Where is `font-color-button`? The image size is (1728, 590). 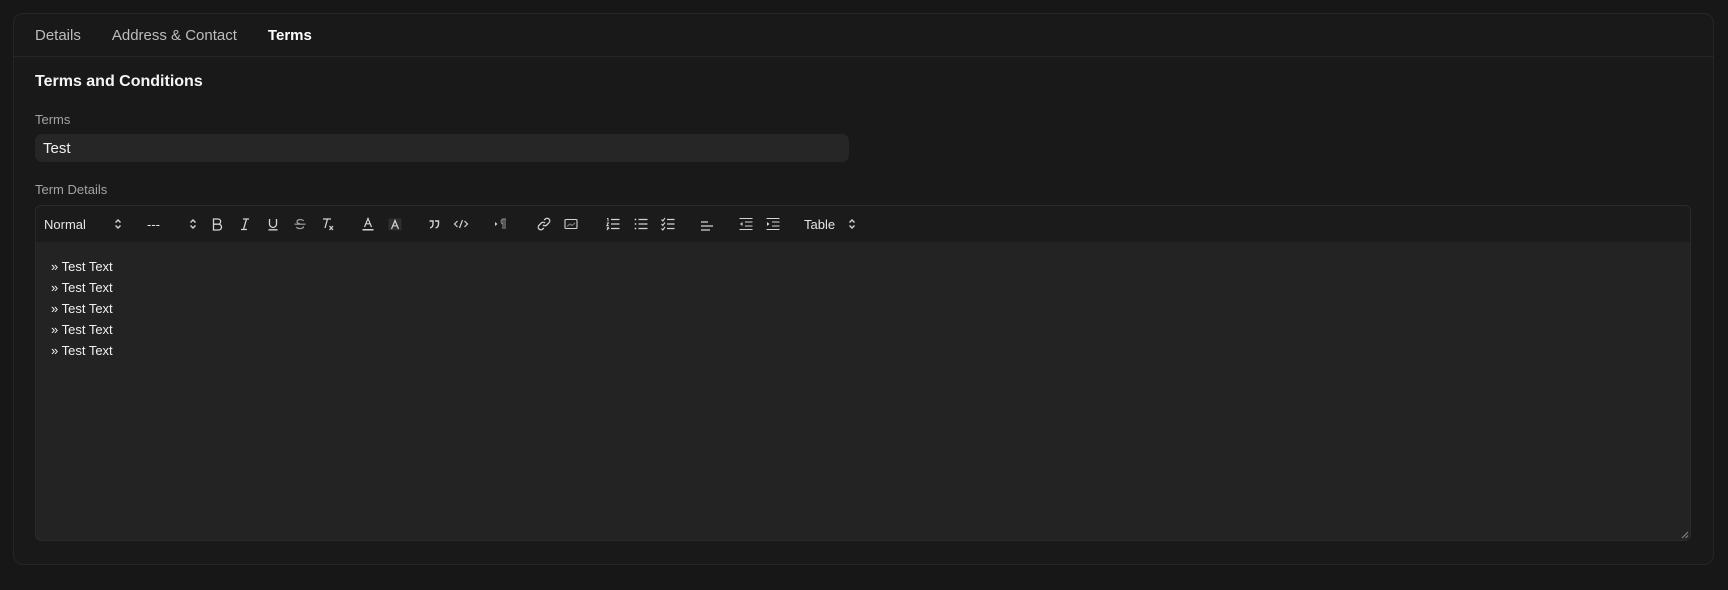 font-color-button is located at coordinates (368, 224).